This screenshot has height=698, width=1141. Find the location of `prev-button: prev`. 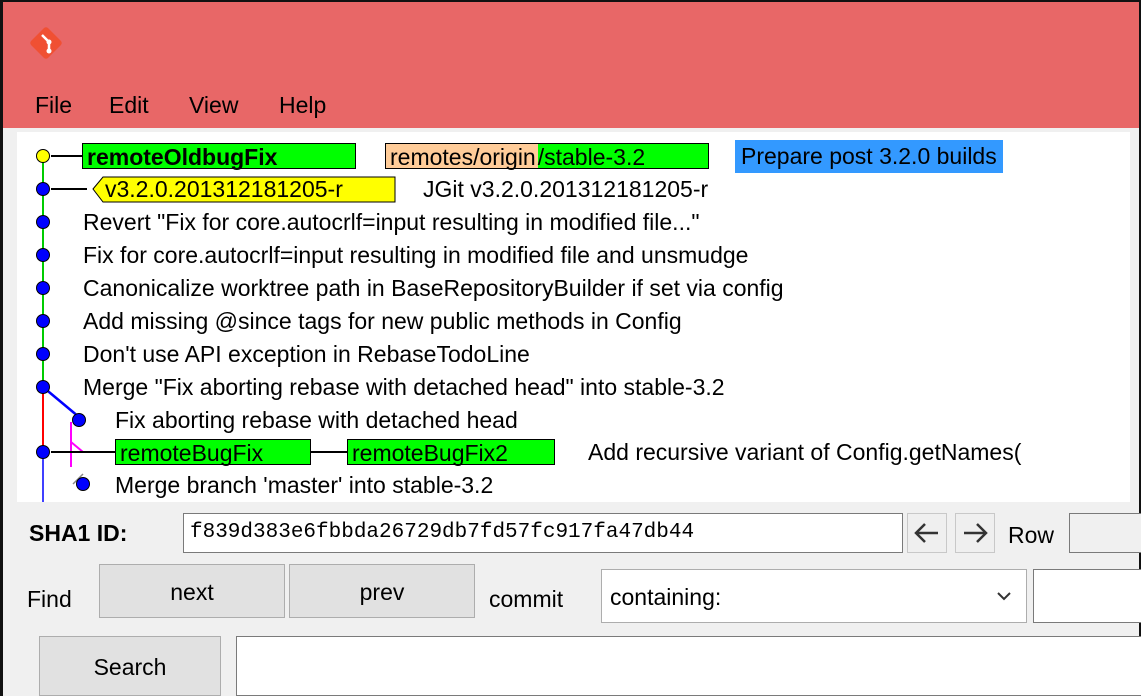

prev-button: prev is located at coordinates (382, 591).